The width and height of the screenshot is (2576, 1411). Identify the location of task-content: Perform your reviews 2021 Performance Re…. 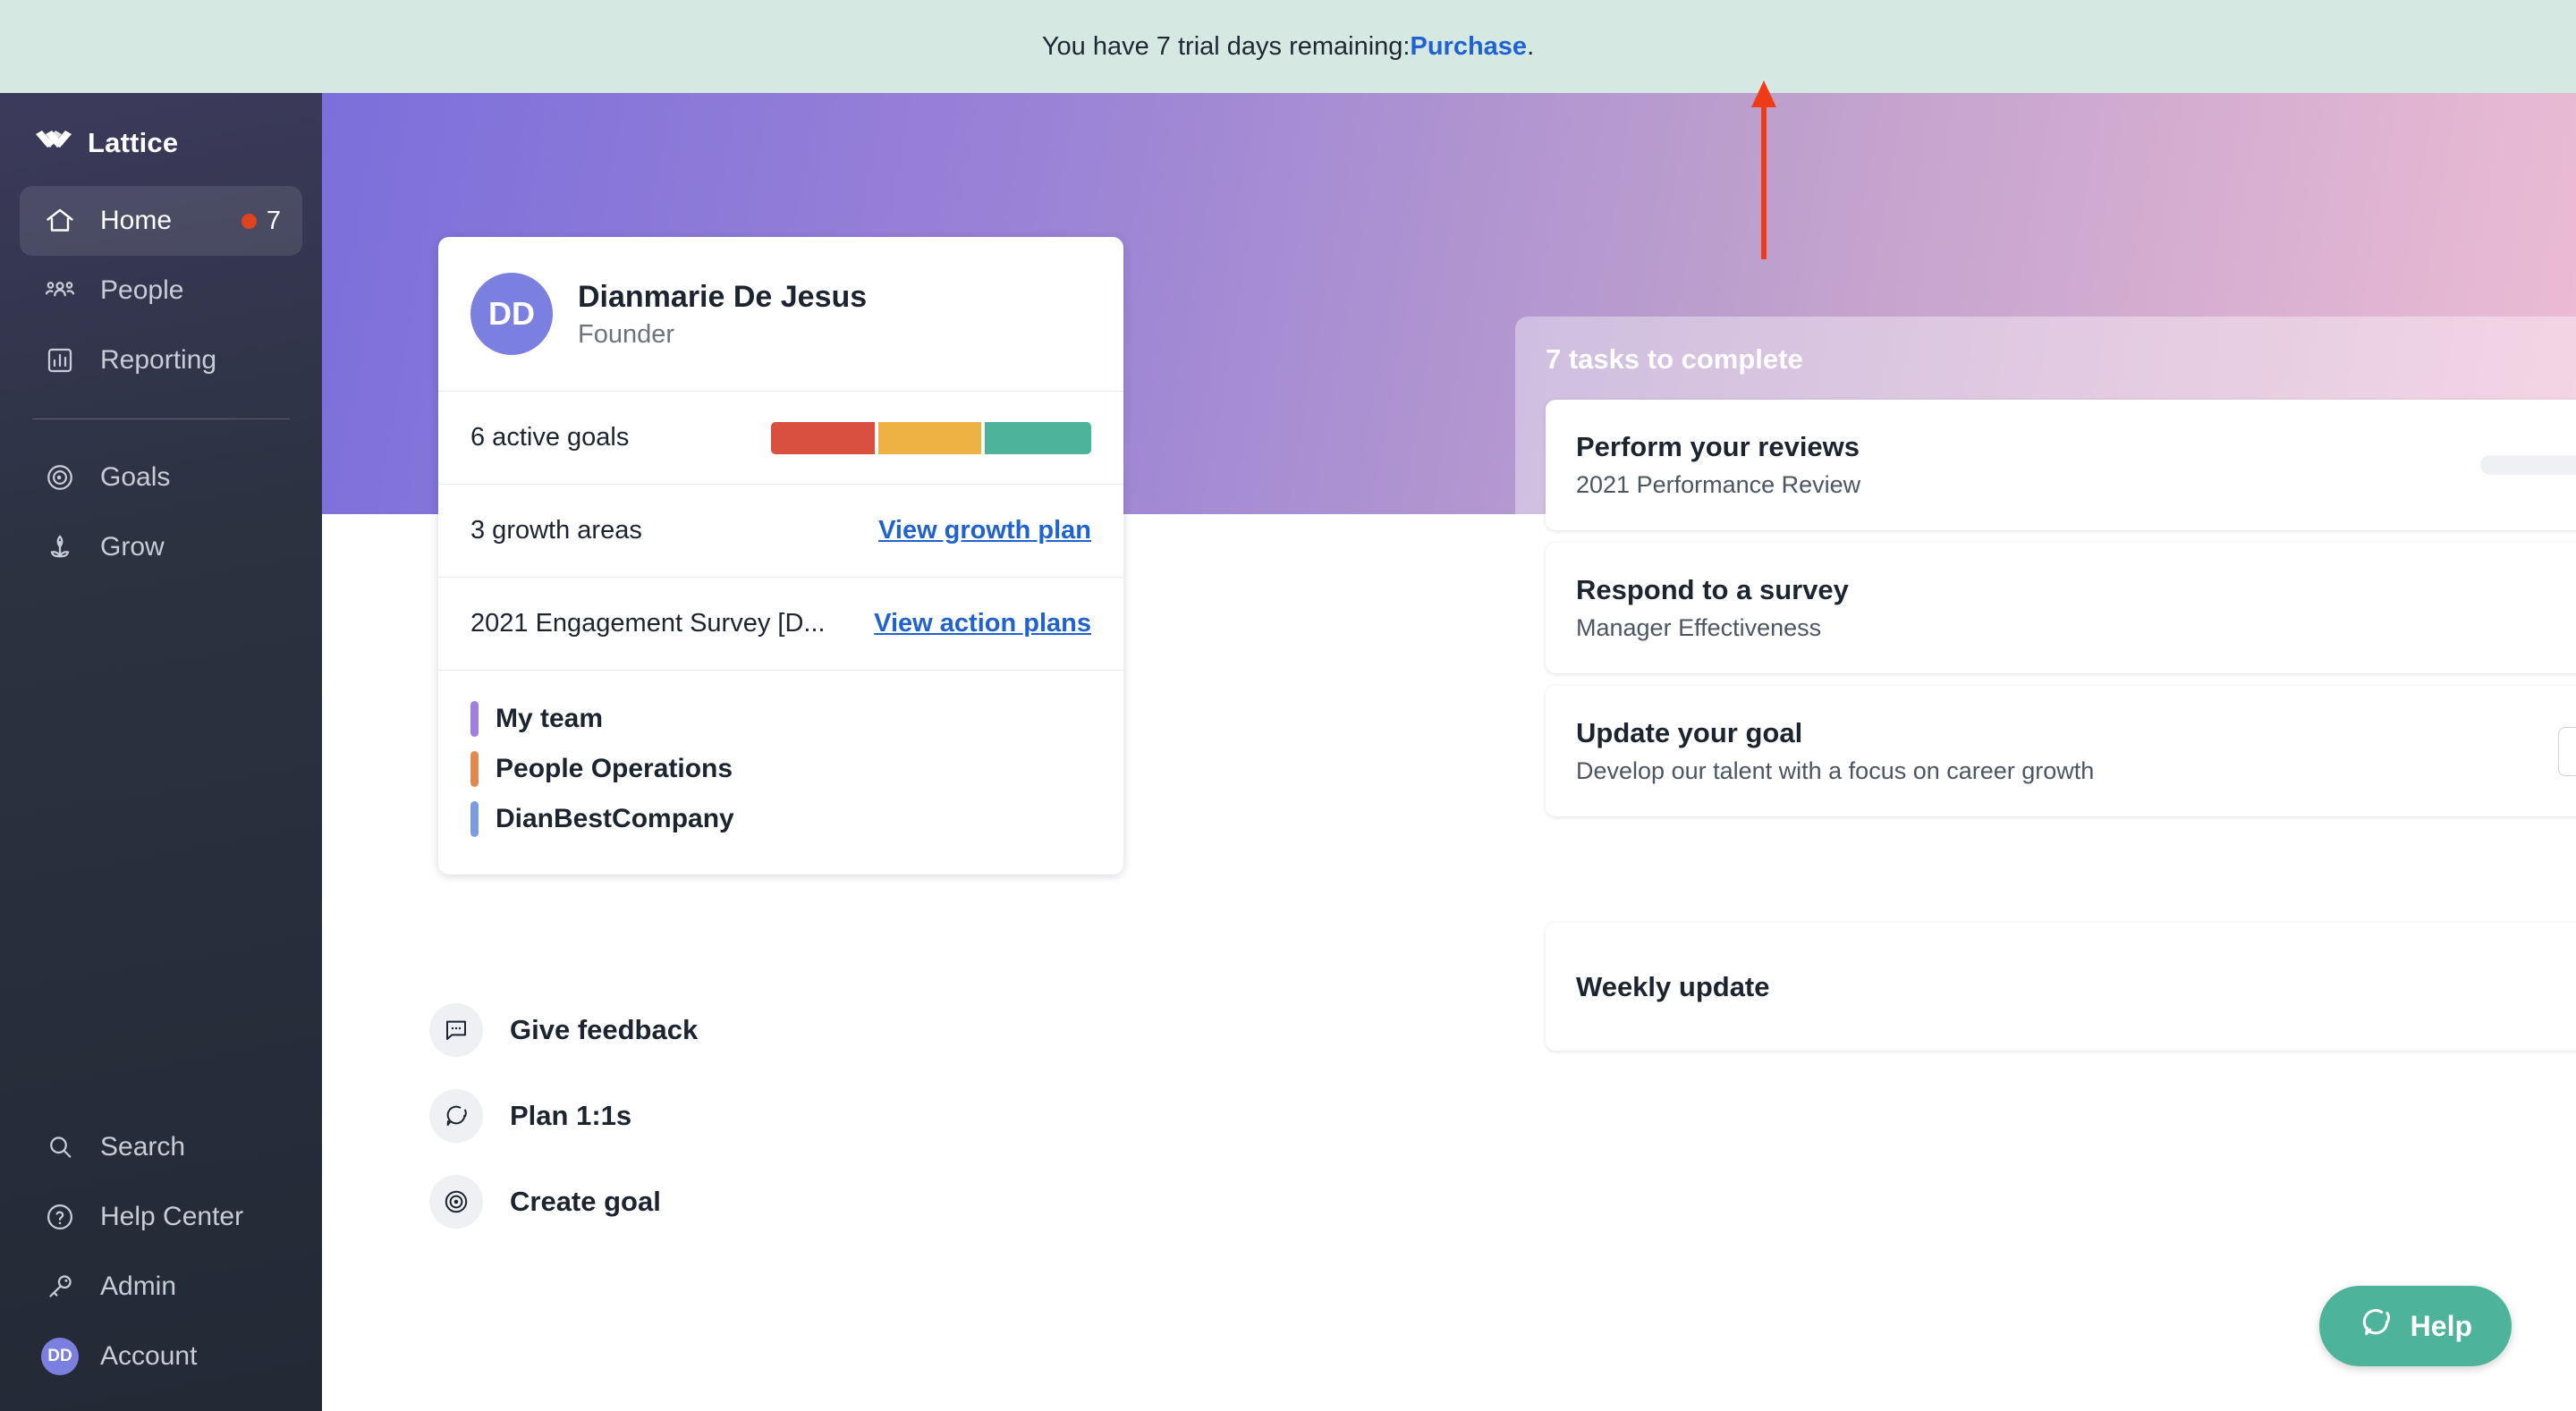
(2028, 465).